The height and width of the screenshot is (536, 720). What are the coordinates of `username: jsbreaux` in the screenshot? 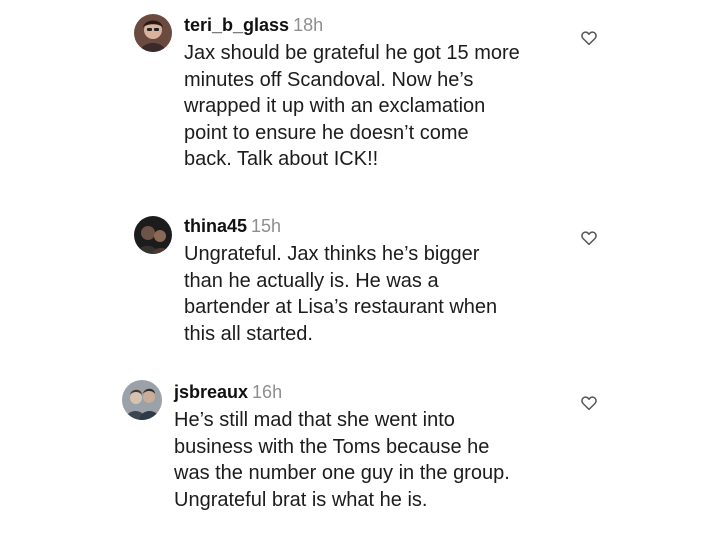 It's located at (211, 392).